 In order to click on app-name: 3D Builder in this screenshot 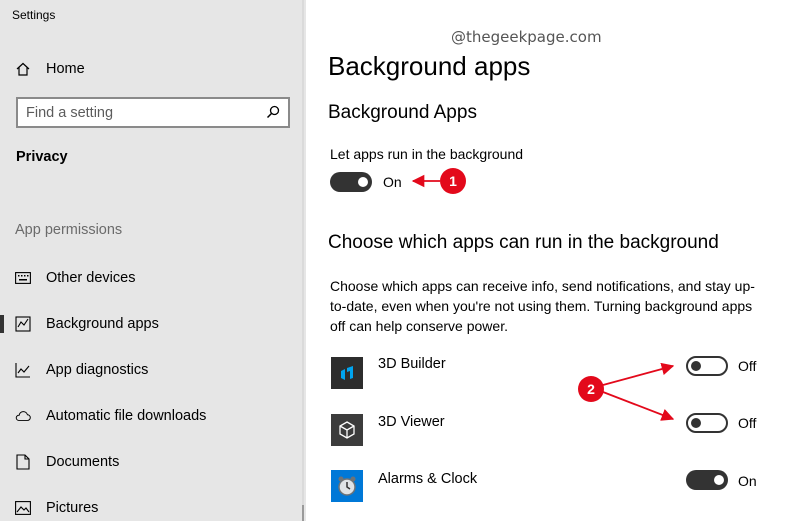, I will do `click(412, 364)`.